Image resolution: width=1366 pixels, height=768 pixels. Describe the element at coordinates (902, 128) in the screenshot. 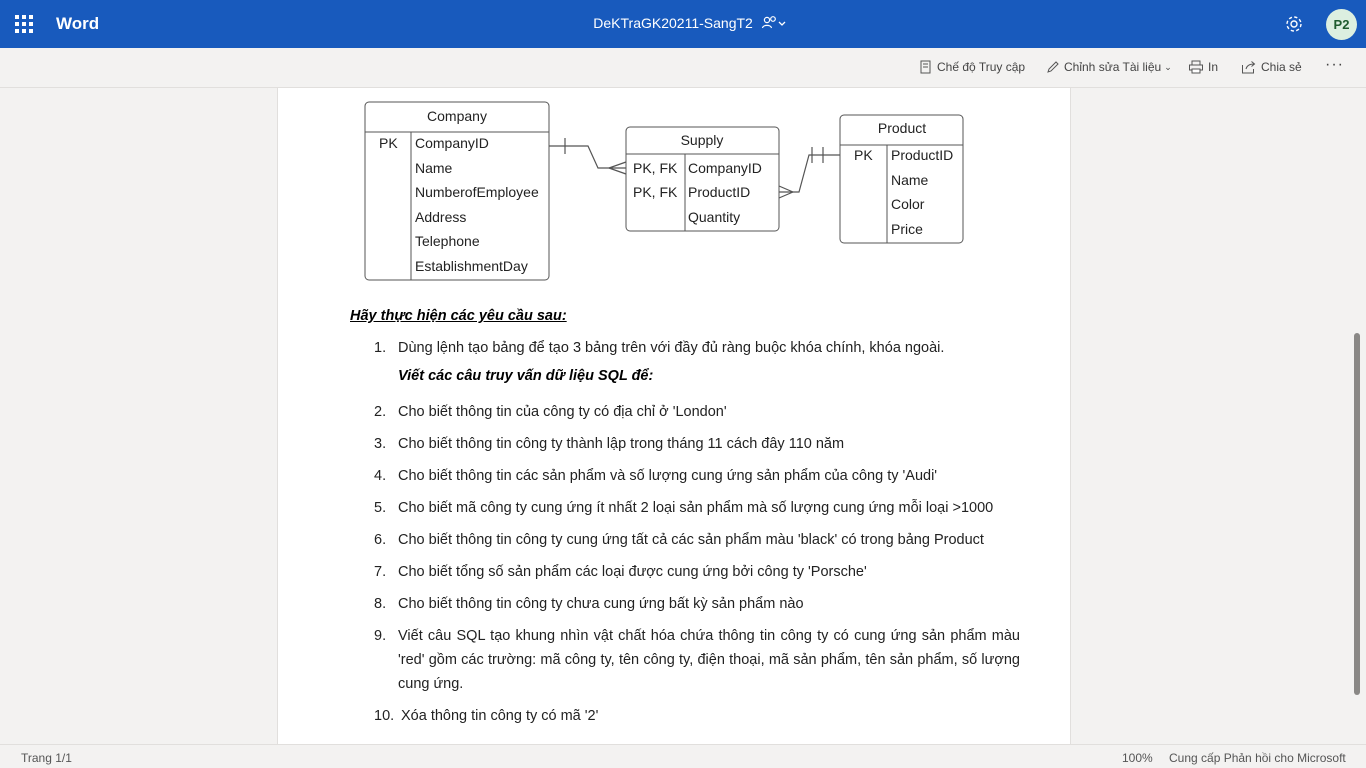

I see `product-title: Product` at that location.